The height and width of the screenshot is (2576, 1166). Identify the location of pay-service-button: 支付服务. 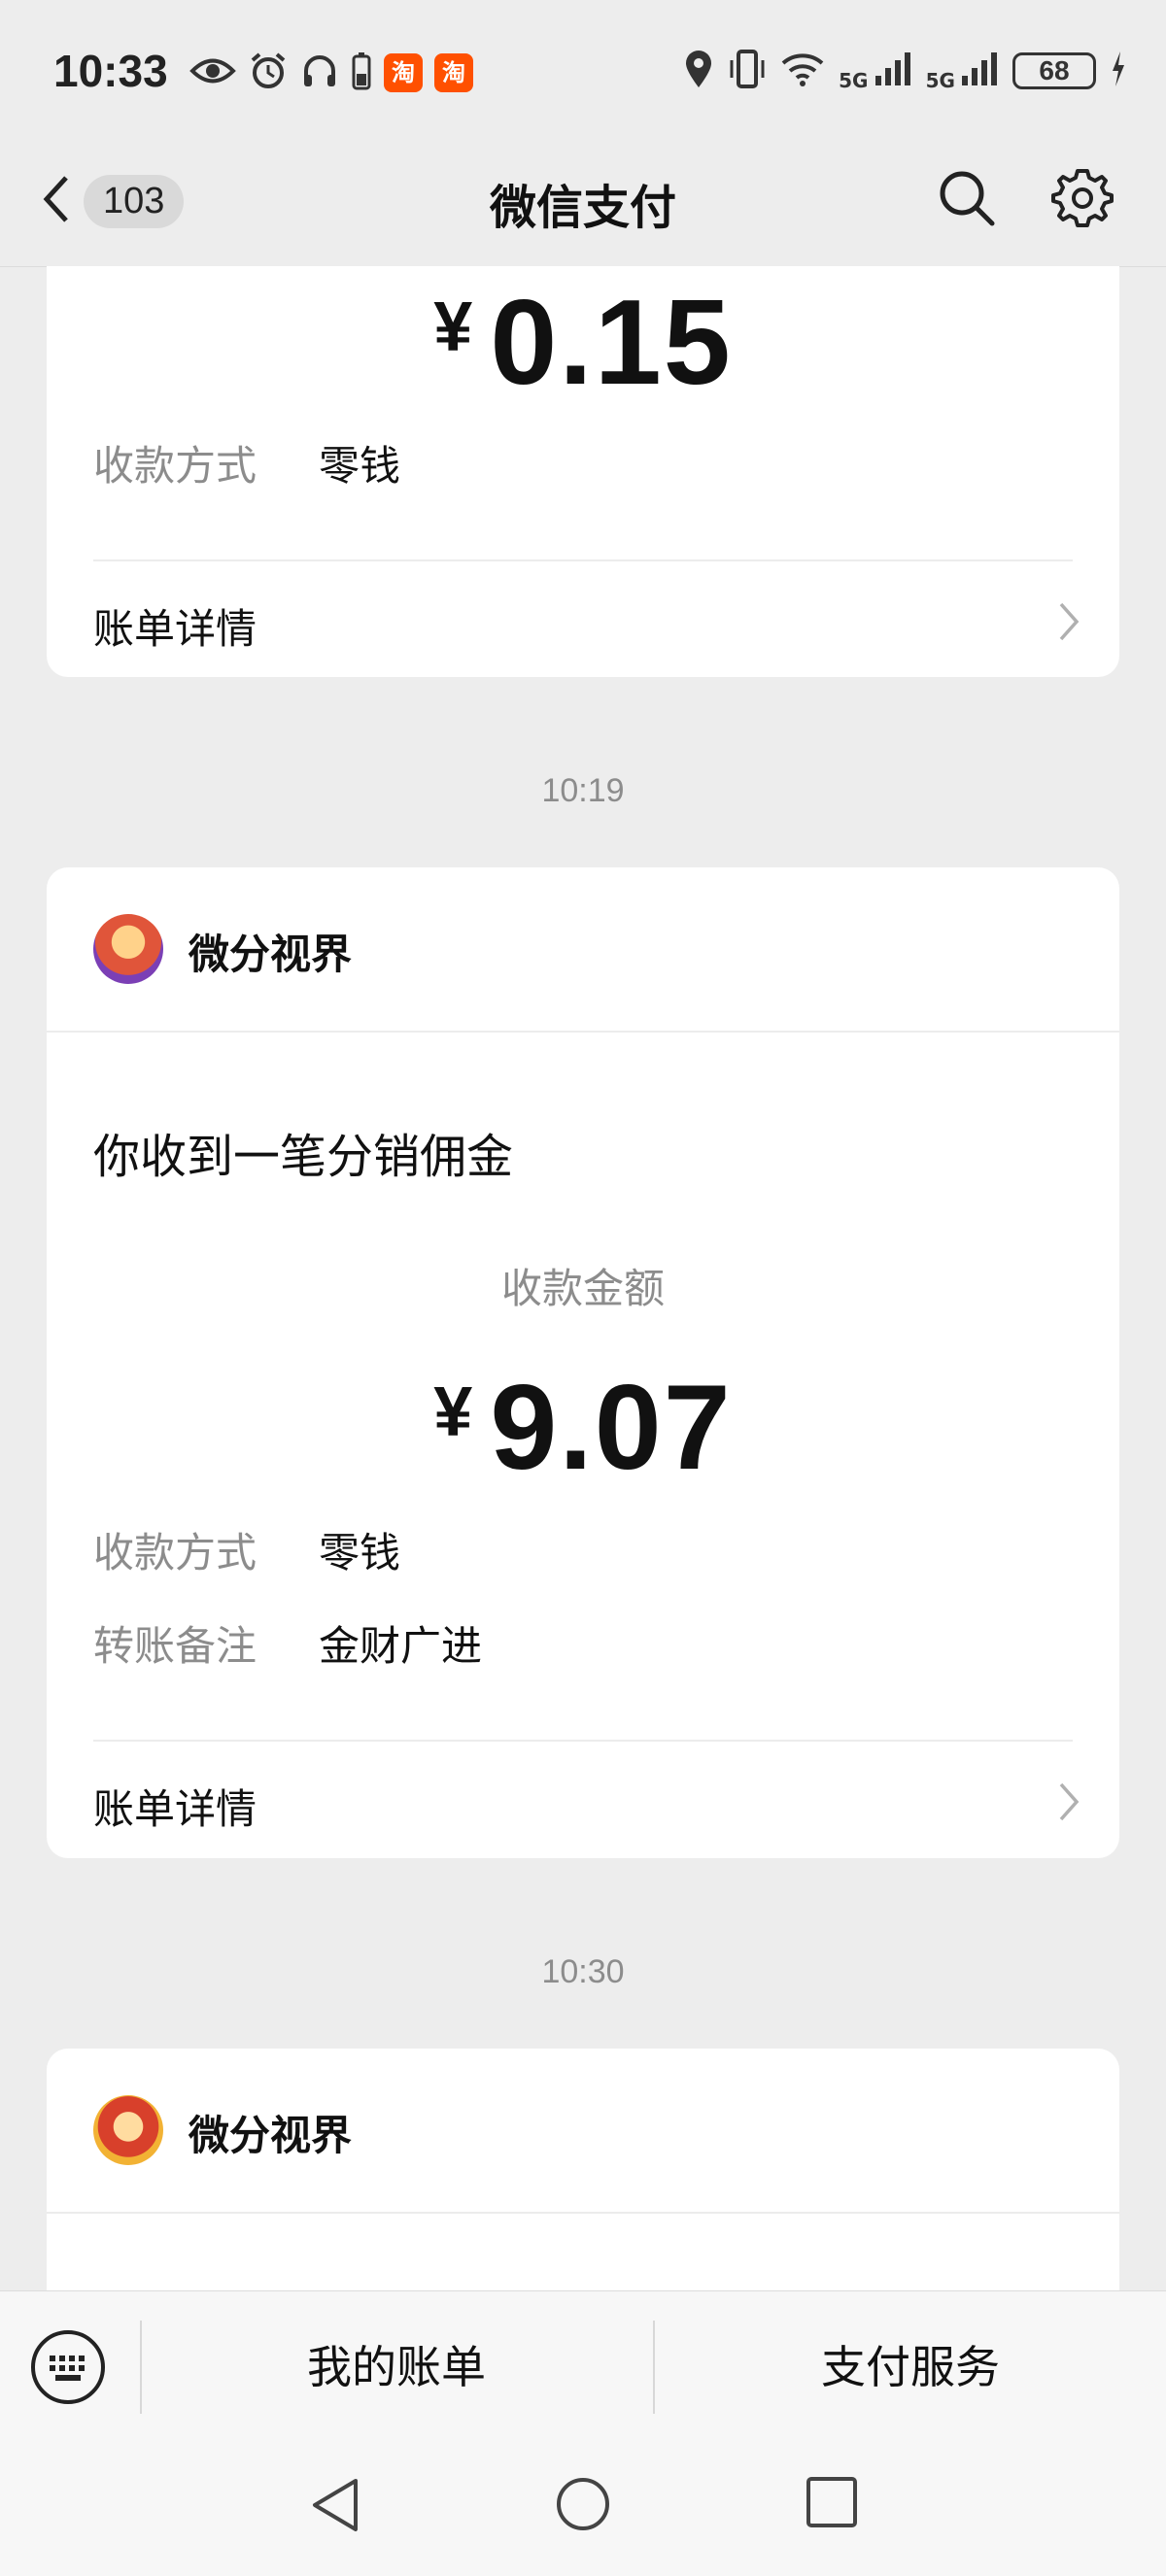
(910, 2364).